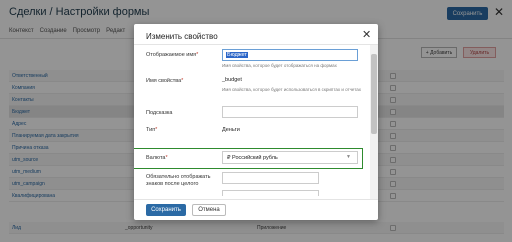 Image resolution: width=512 pixels, height=242 pixels. What do you see at coordinates (165, 81) in the screenshot?
I see `property-name-label: Имя свойства*` at bounding box center [165, 81].